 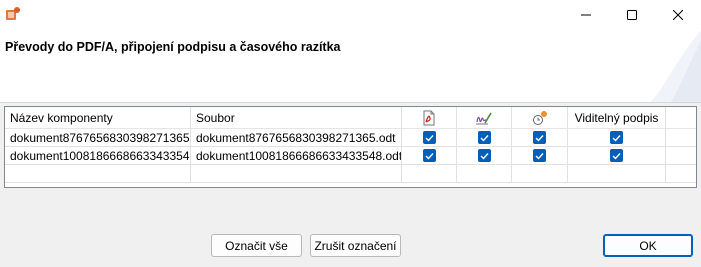 I want to click on table-header-row: Název komponenty Soubor Viditelný podpis, so click(x=350, y=118).